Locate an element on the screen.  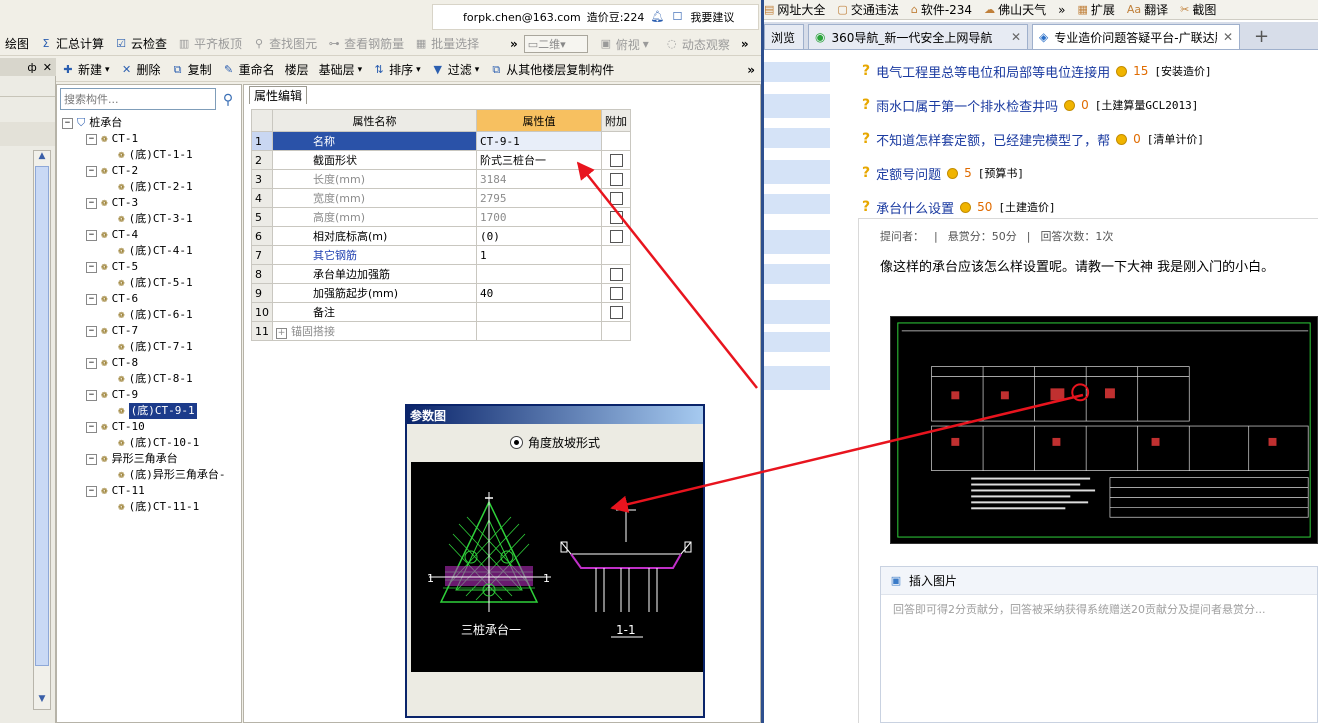
top-view-button: ▣ 俯视 ▾ is located at coordinates (624, 44).